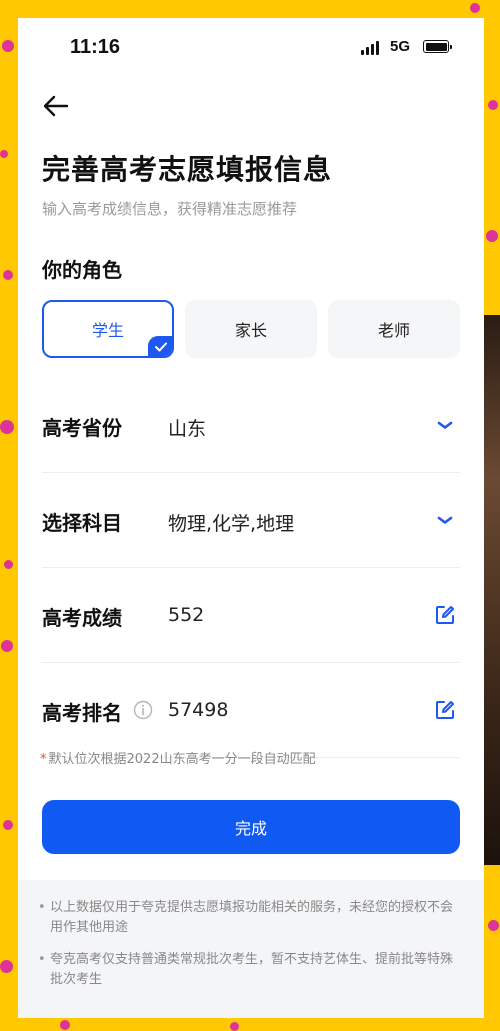  I want to click on subjects-label: 选择科目, so click(82, 523).